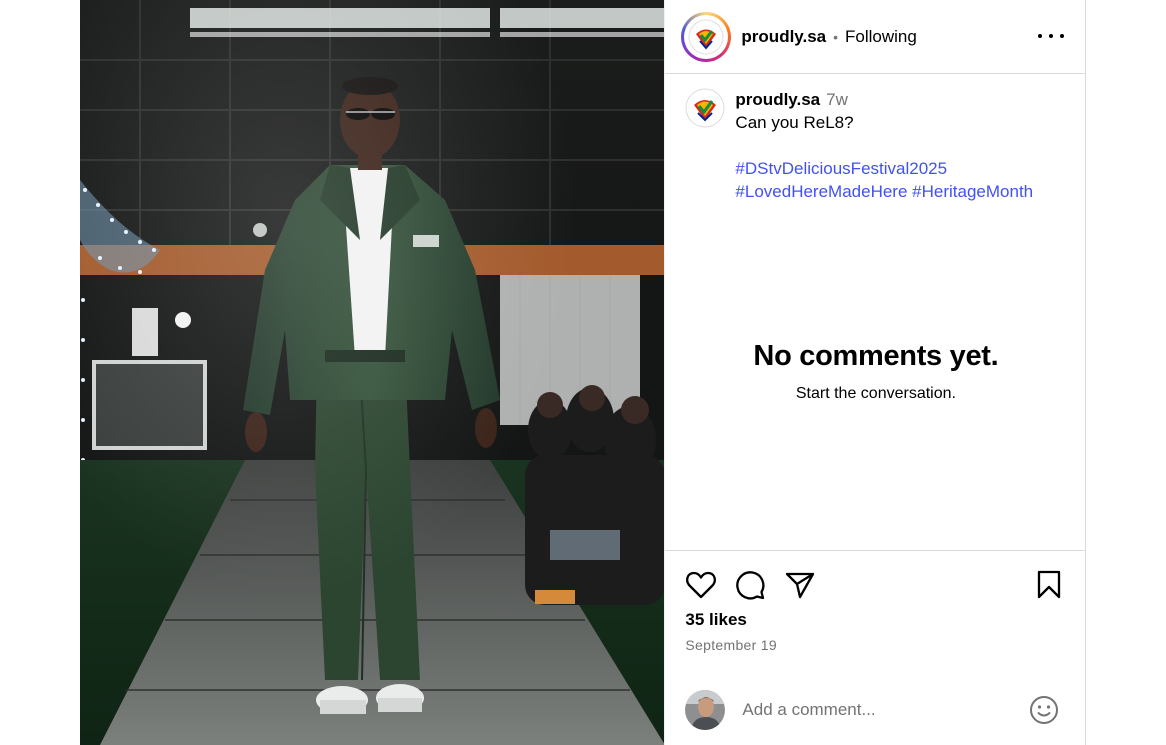 This screenshot has width=1166, height=745. What do you see at coordinates (731, 645) in the screenshot?
I see `post-date: September 19` at bounding box center [731, 645].